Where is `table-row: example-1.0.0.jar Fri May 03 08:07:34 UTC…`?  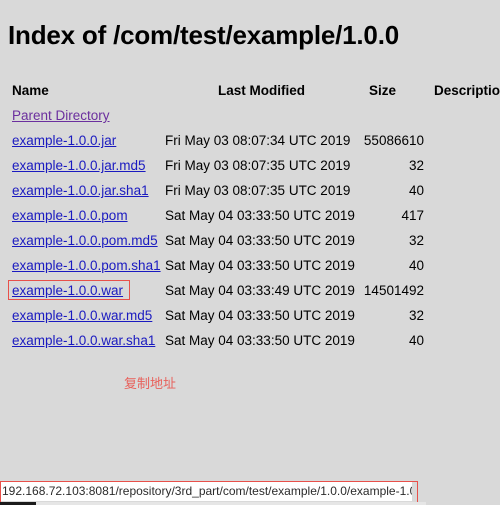
table-row: example-1.0.0.jar Fri May 03 08:07:34 UTC… is located at coordinates (250, 140).